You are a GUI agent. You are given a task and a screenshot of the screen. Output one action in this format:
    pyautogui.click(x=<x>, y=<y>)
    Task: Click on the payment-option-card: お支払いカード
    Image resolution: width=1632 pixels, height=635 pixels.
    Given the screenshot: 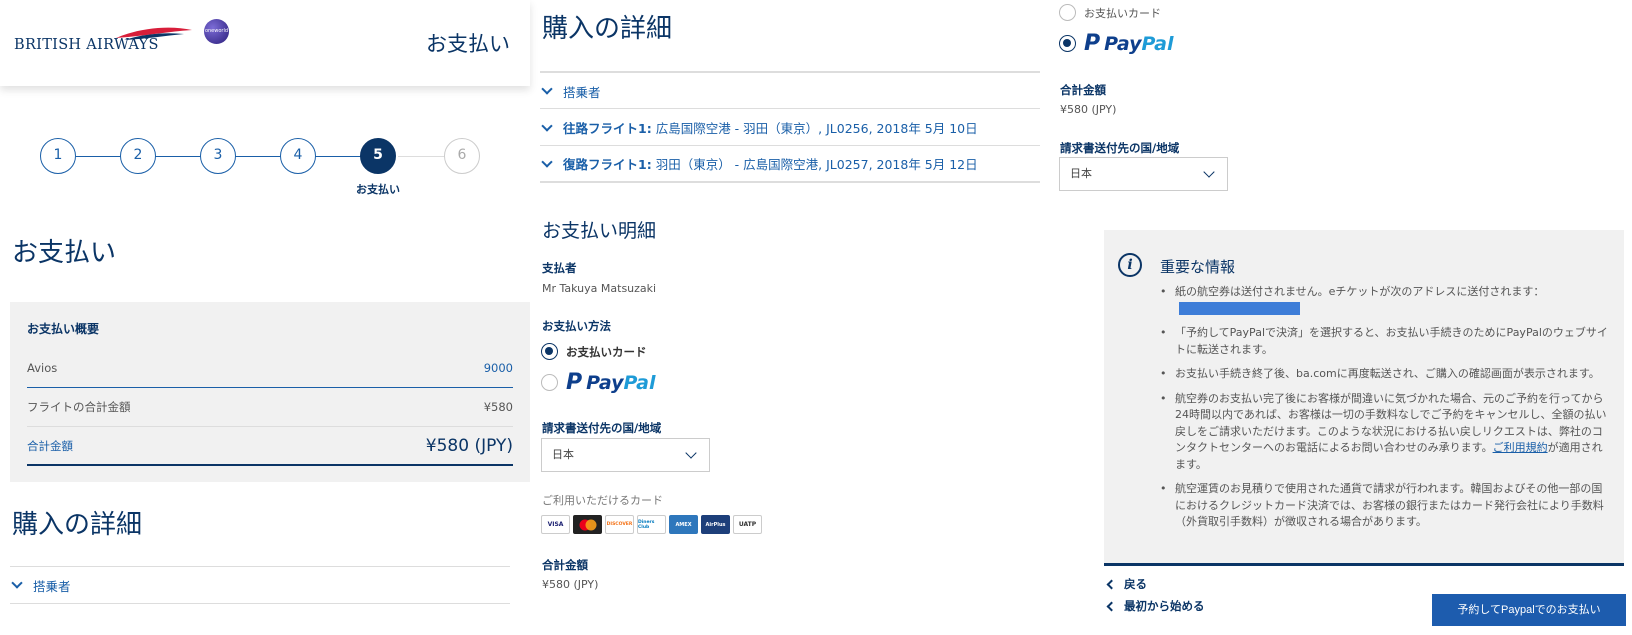 What is the action you would take?
    pyautogui.click(x=594, y=351)
    